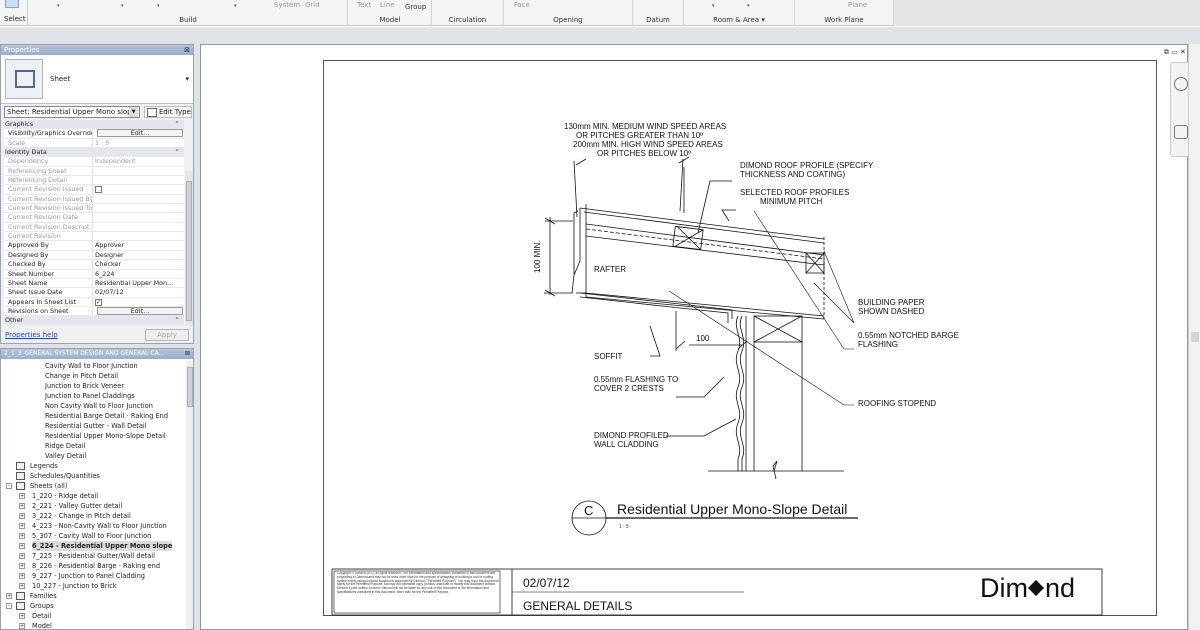 The width and height of the screenshot is (1200, 630). I want to click on chevron-down-icon: ▾, so click(187, 79).